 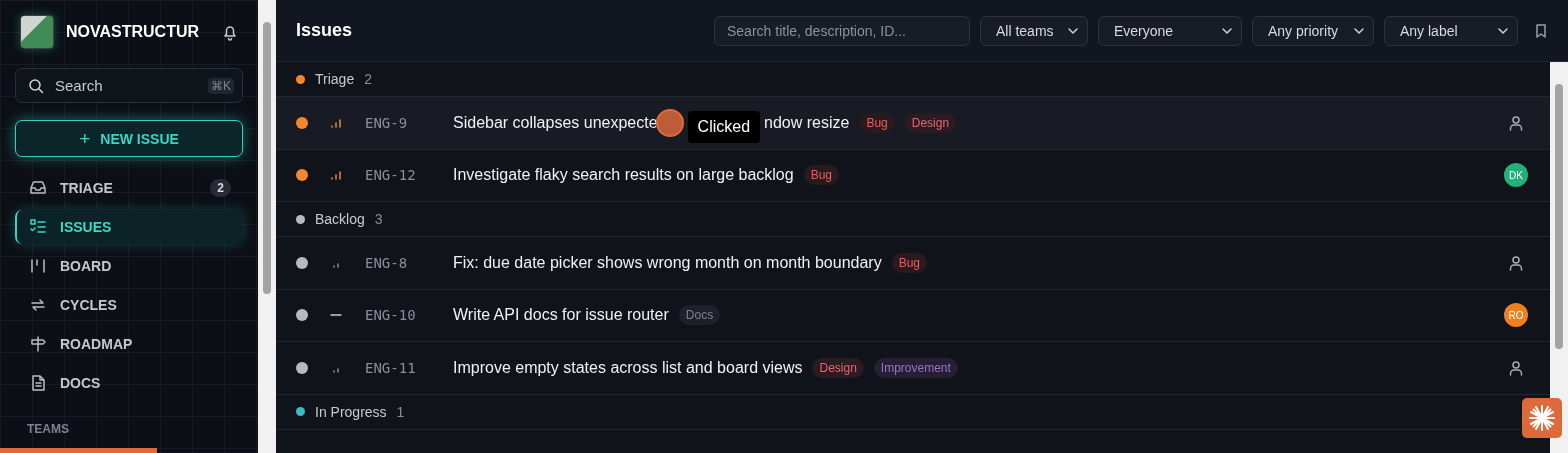 I want to click on issue-title: Fix: due date picker shows wrong month on month boundary, so click(x=667, y=262).